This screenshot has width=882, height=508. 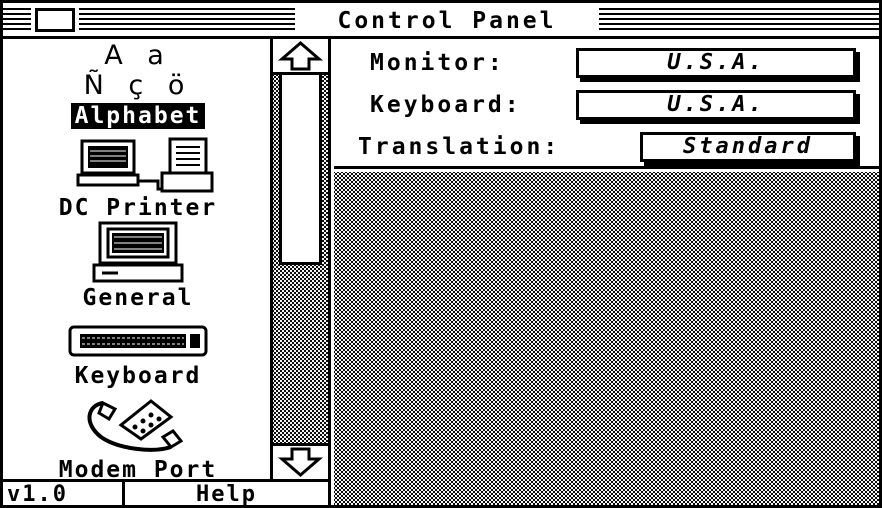 I want to click on list-item-alphabet: A a Ñ ç ö Alphabet, so click(x=136, y=84).